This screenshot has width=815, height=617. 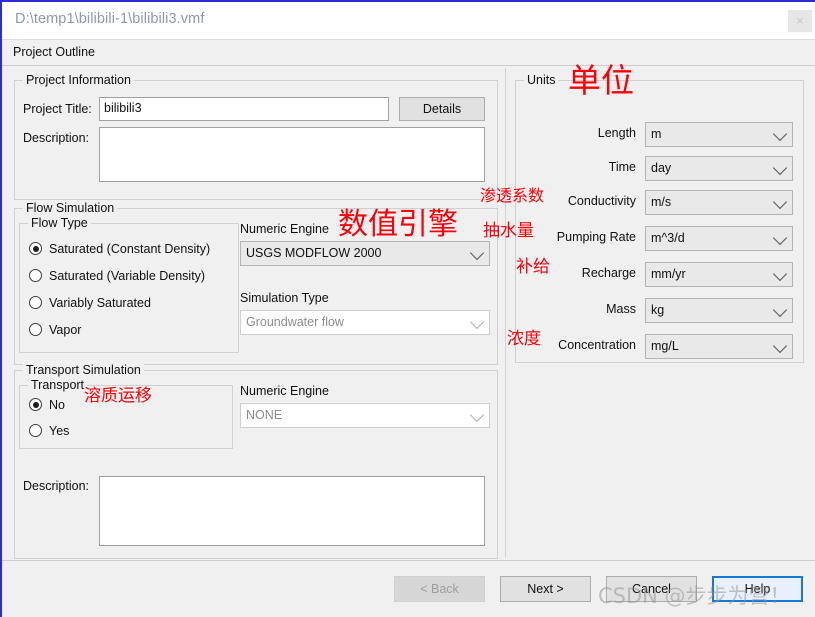 What do you see at coordinates (524, 339) in the screenshot?
I see `annotation-concentration: 浓度` at bounding box center [524, 339].